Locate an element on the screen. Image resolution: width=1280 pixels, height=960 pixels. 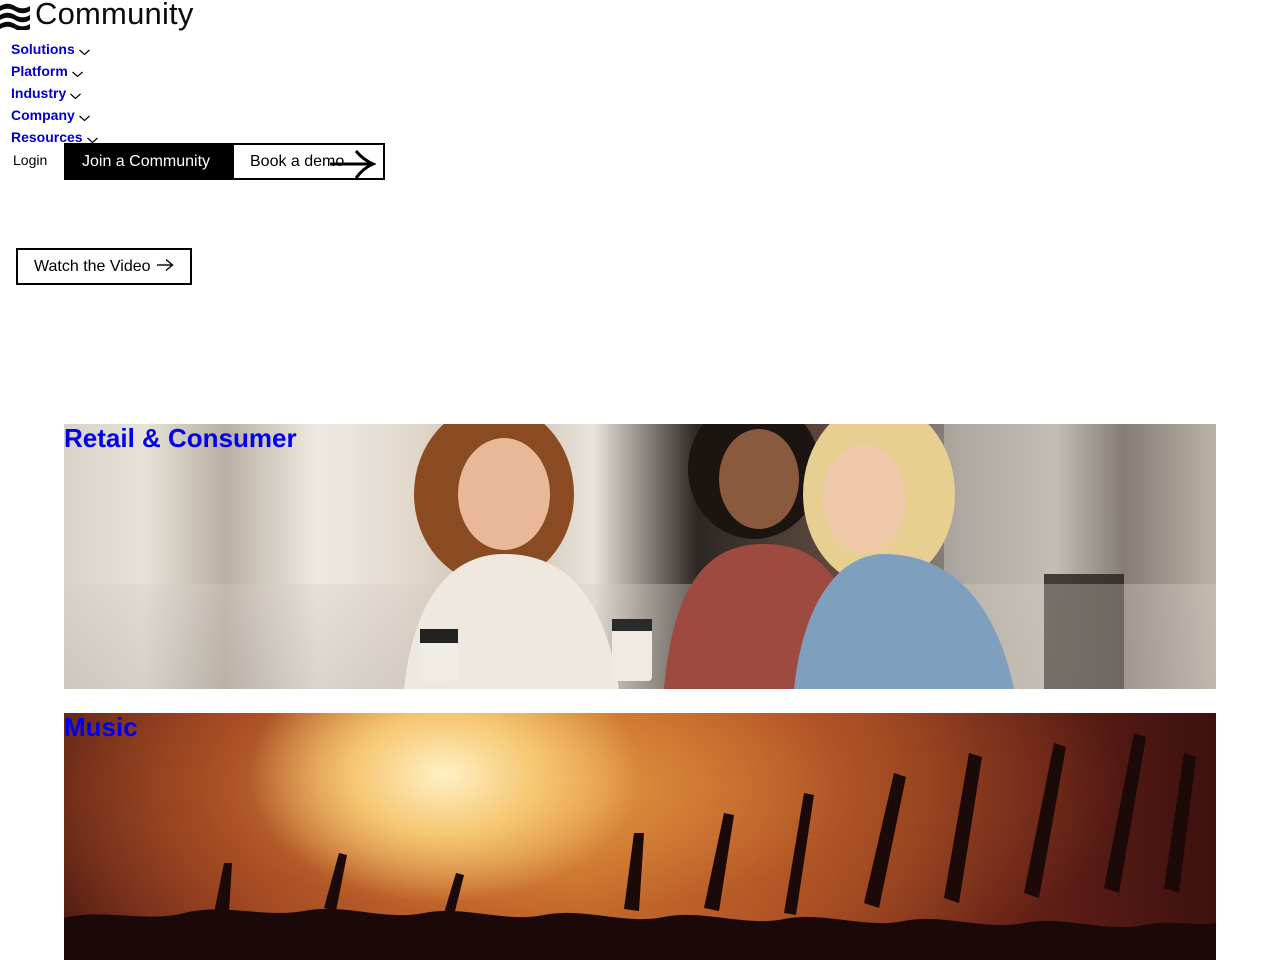
login-link: Login is located at coordinates (30, 160).